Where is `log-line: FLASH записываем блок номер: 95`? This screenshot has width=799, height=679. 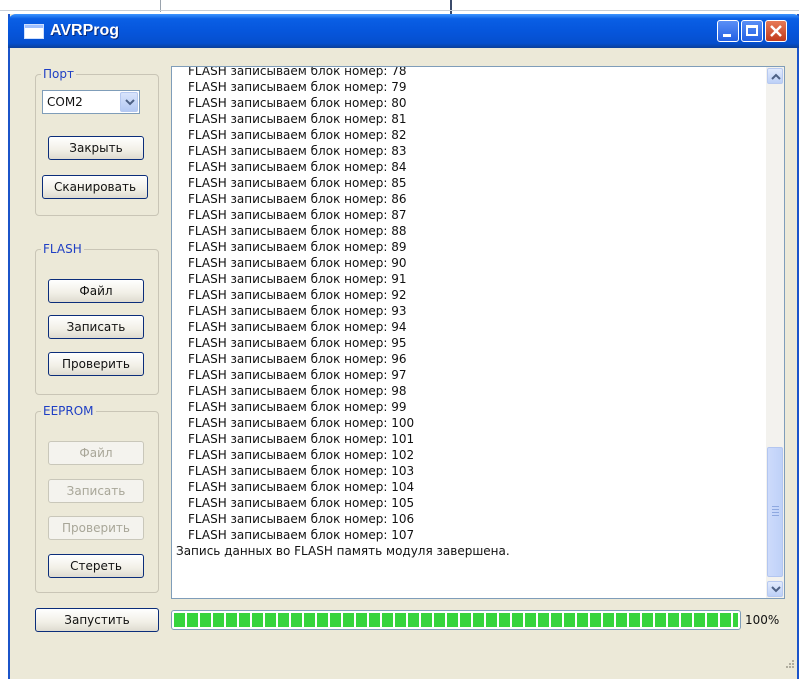 log-line: FLASH записываем блок номер: 95 is located at coordinates (297, 343).